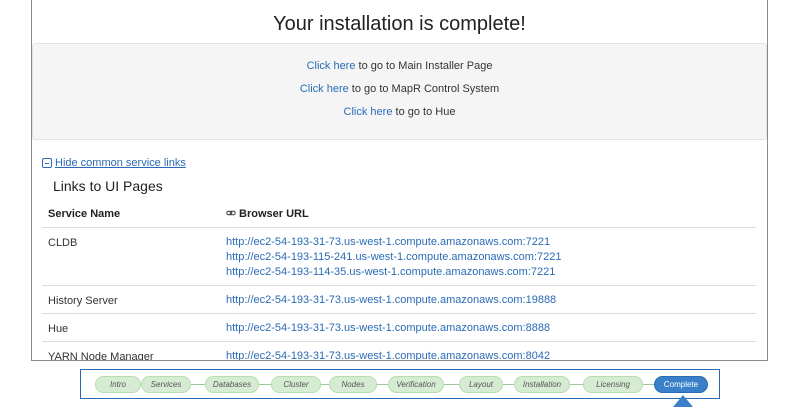  What do you see at coordinates (542, 384) in the screenshot?
I see `step-installation: Installation` at bounding box center [542, 384].